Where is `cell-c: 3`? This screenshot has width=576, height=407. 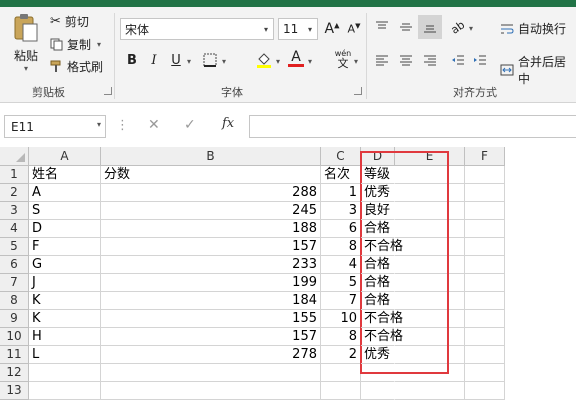
cell-c: 3 is located at coordinates (341, 211).